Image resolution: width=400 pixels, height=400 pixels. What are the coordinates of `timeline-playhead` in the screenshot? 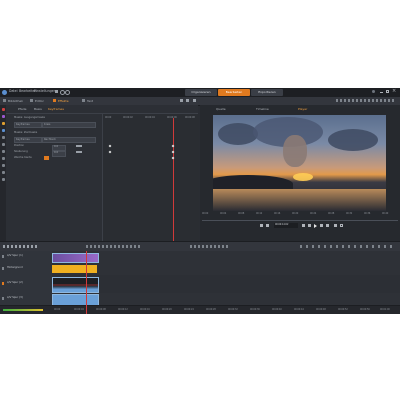 It's located at (86, 282).